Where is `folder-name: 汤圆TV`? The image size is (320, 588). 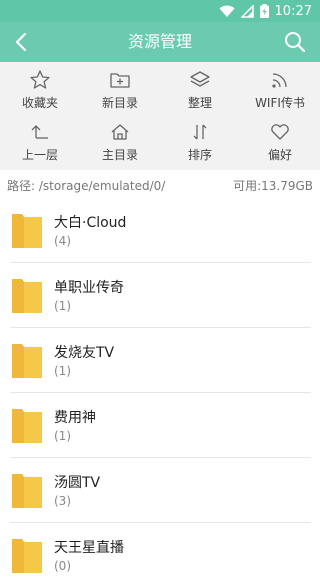 folder-name: 汤圆TV is located at coordinates (77, 483).